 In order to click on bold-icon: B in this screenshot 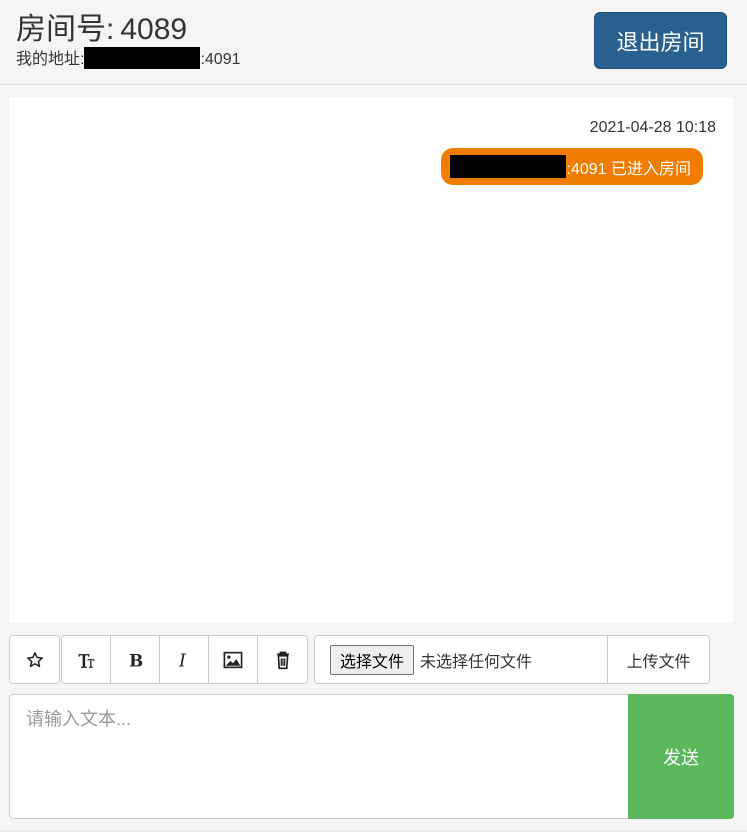, I will do `click(136, 659)`.